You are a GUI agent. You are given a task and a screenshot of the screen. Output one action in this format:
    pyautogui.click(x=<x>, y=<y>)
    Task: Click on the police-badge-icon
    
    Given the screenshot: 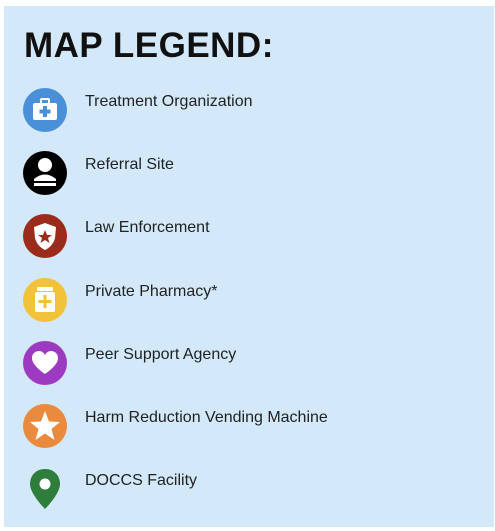 What is the action you would take?
    pyautogui.click(x=45, y=236)
    